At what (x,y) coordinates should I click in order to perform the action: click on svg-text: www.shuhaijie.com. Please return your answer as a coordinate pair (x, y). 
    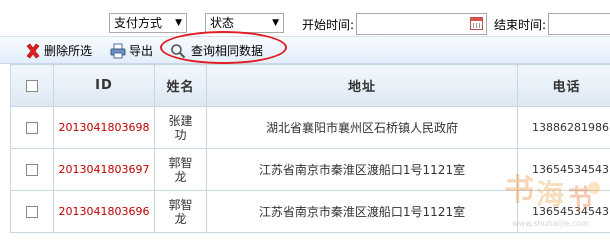
    Looking at the image, I should click on (550, 223).